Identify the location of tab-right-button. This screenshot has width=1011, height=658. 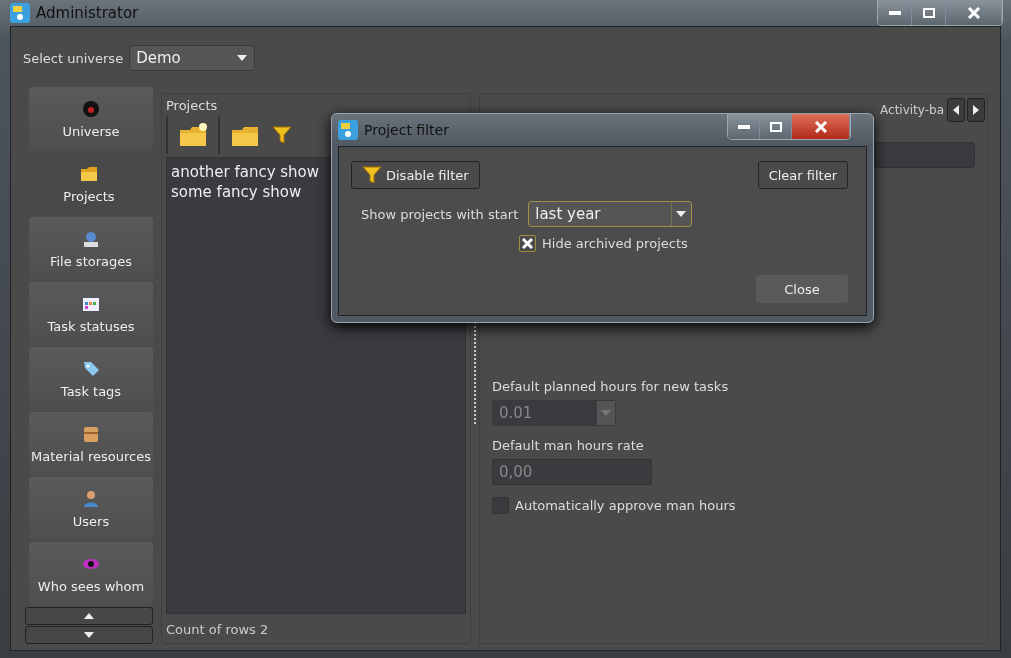
(976, 110).